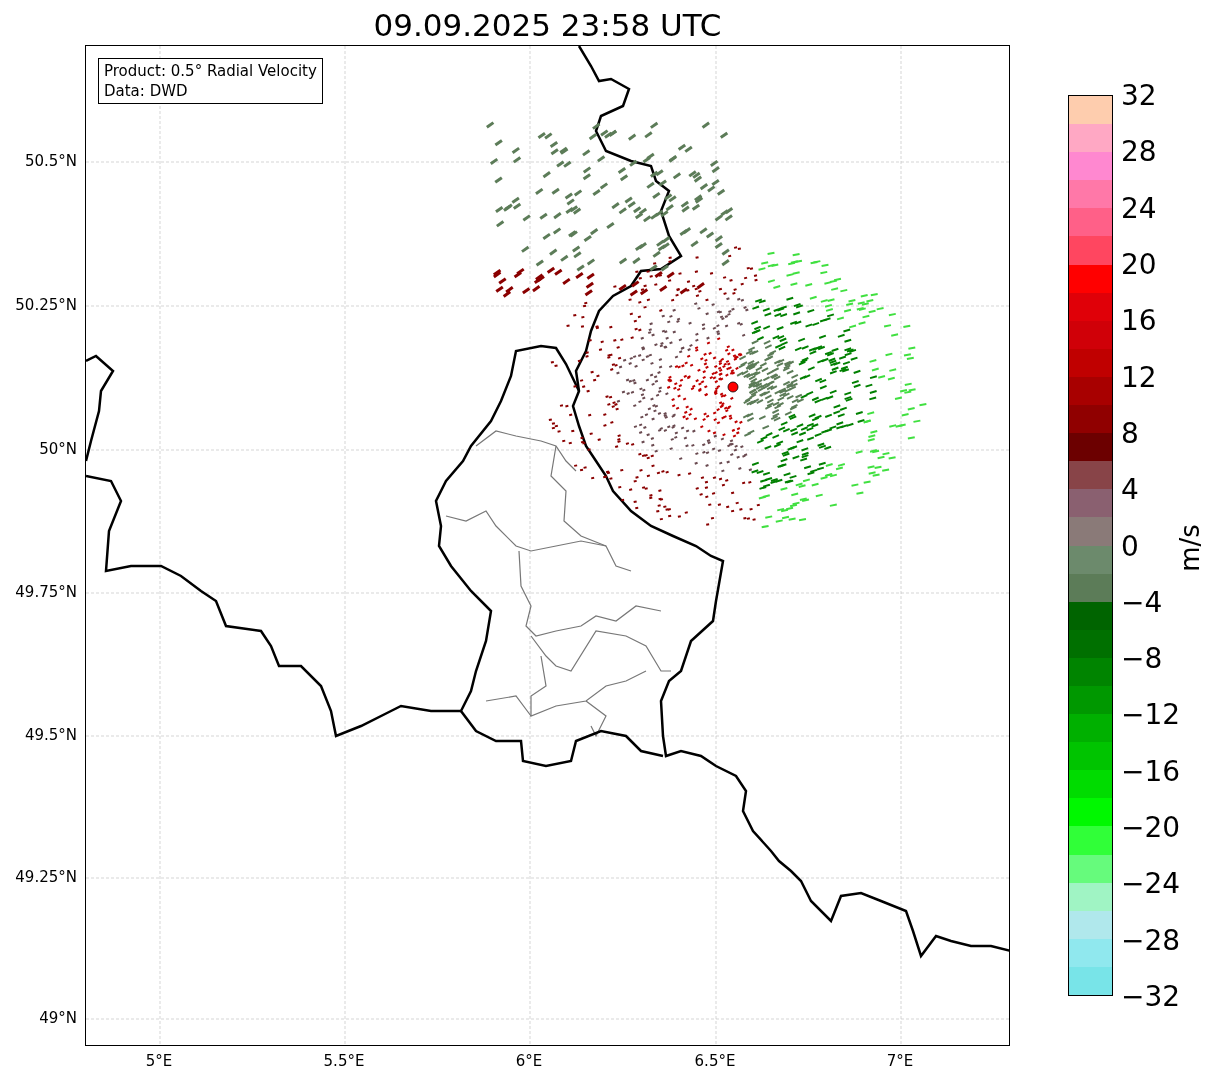 Image resolution: width=1225 pixels, height=1081 pixels. What do you see at coordinates (210, 71) in the screenshot?
I see `info-text: Product: 0.5° Radial Velocity` at bounding box center [210, 71].